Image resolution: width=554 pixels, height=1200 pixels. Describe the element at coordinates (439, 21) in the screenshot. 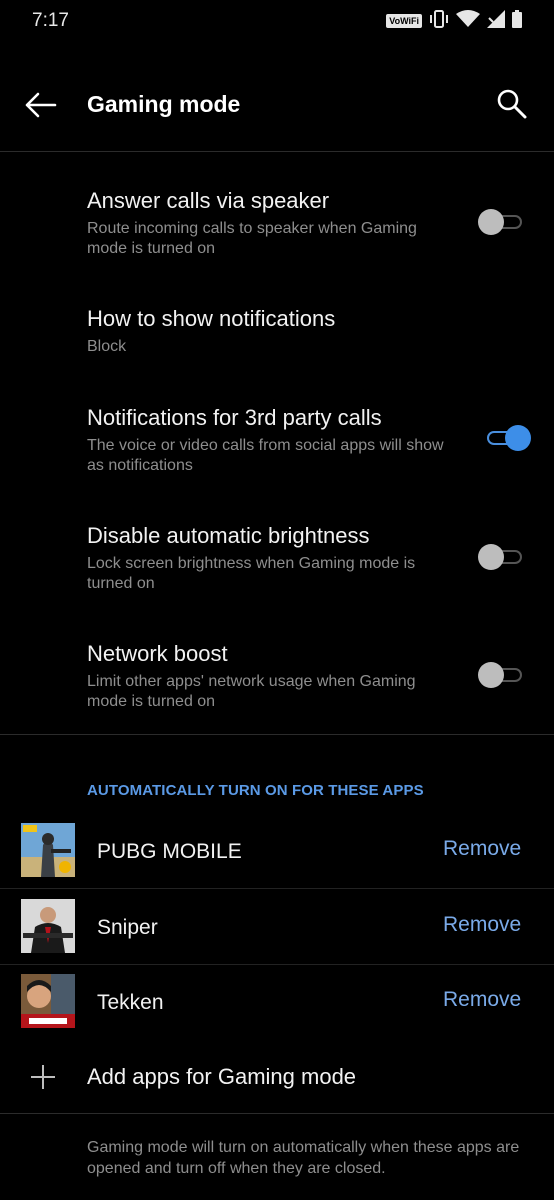

I see `vibrate-icon` at that location.